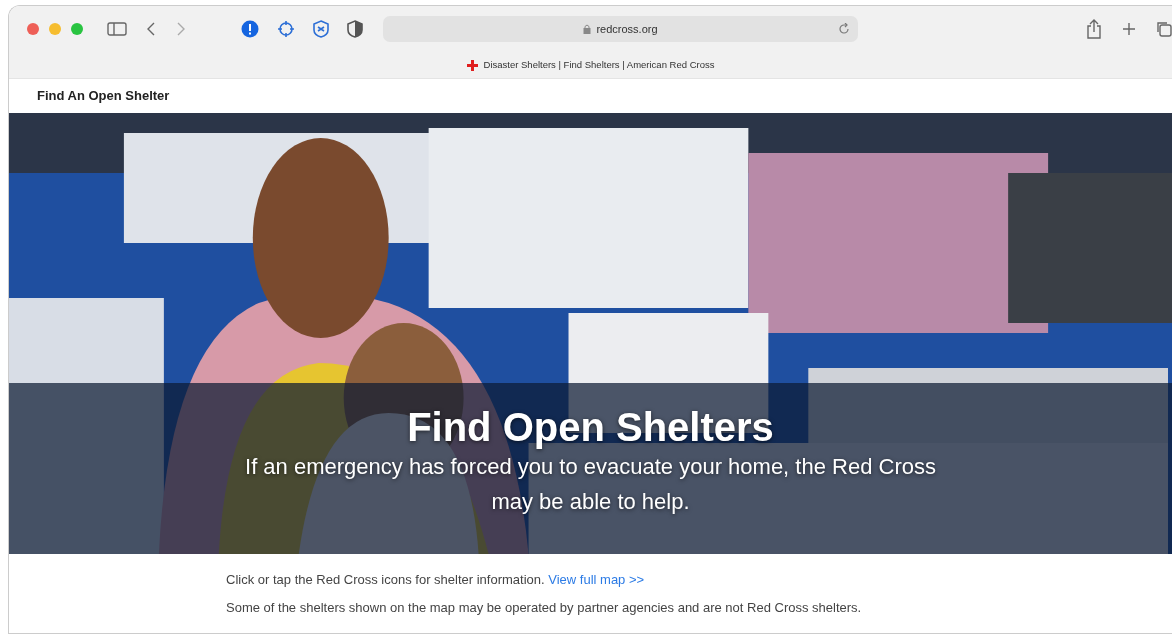 The width and height of the screenshot is (1172, 634). Describe the element at coordinates (286, 29) in the screenshot. I see `target-icon` at that location.